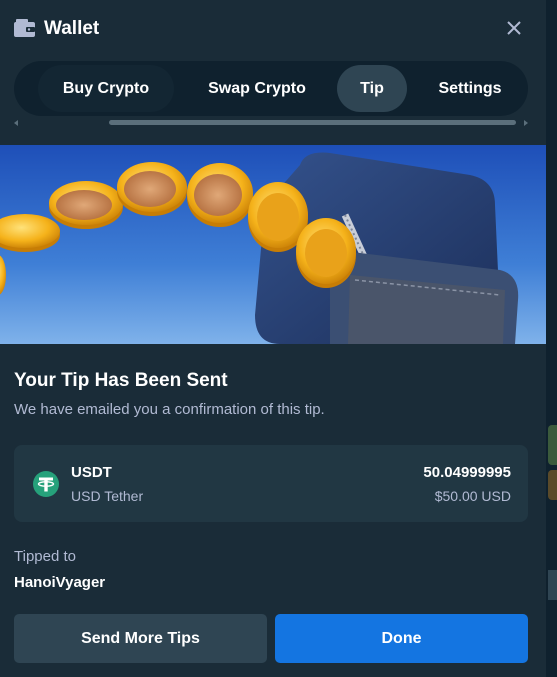 This screenshot has width=557, height=677. What do you see at coordinates (60, 582) in the screenshot?
I see `recipient-username: HanoiVyager` at bounding box center [60, 582].